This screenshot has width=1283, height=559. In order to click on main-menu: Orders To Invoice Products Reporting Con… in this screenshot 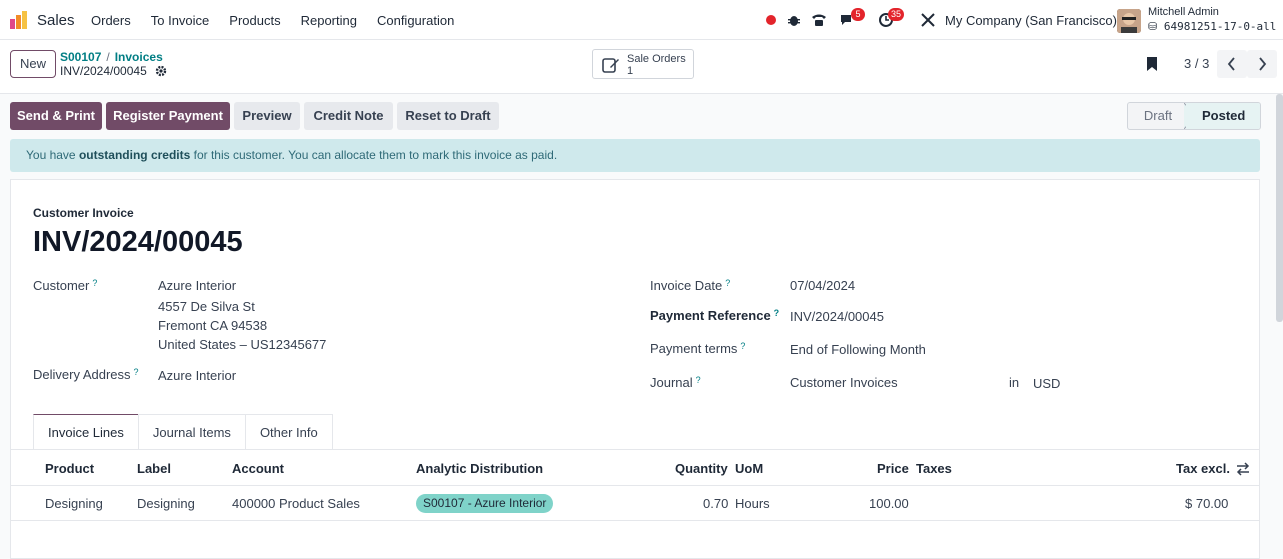, I will do `click(282, 20)`.